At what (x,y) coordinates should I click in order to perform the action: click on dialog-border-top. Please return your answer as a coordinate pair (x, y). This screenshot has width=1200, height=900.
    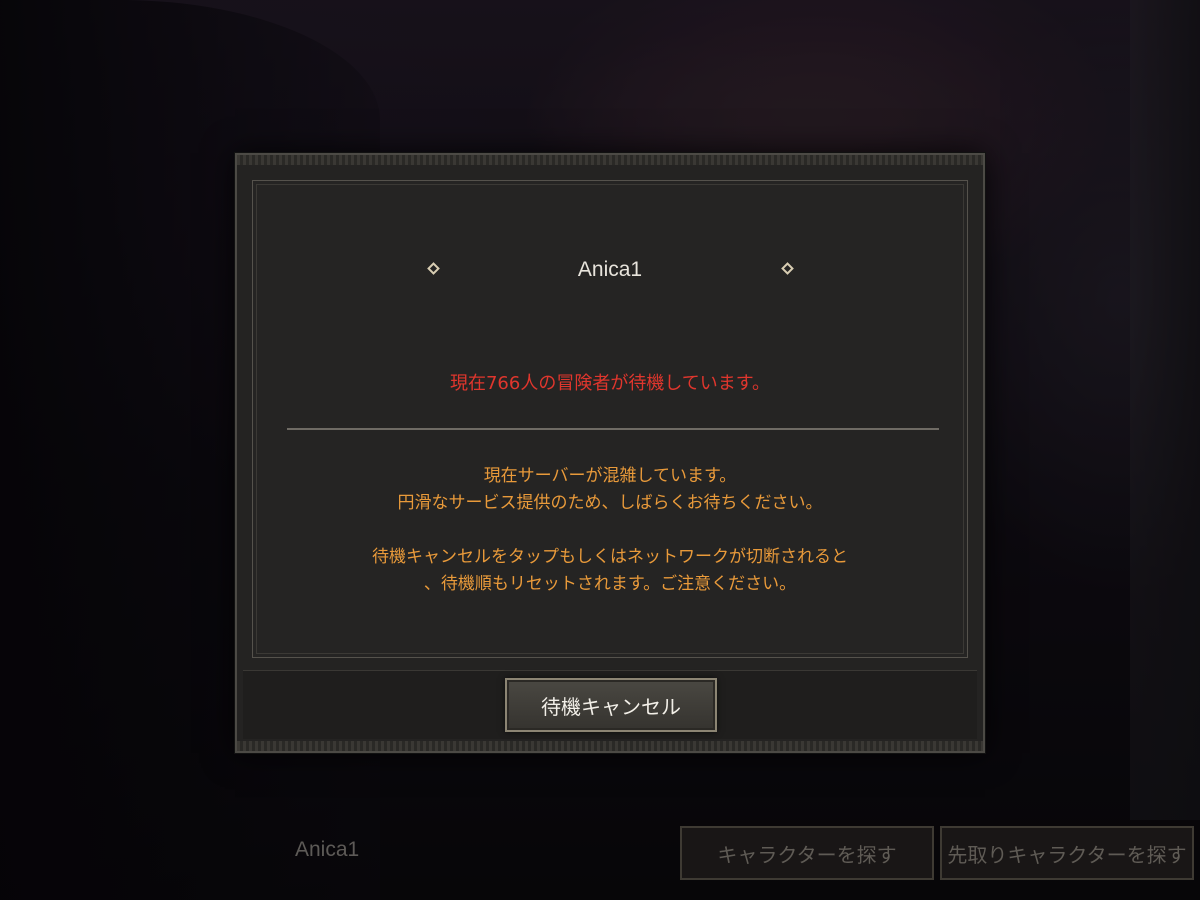
    Looking at the image, I should click on (610, 160).